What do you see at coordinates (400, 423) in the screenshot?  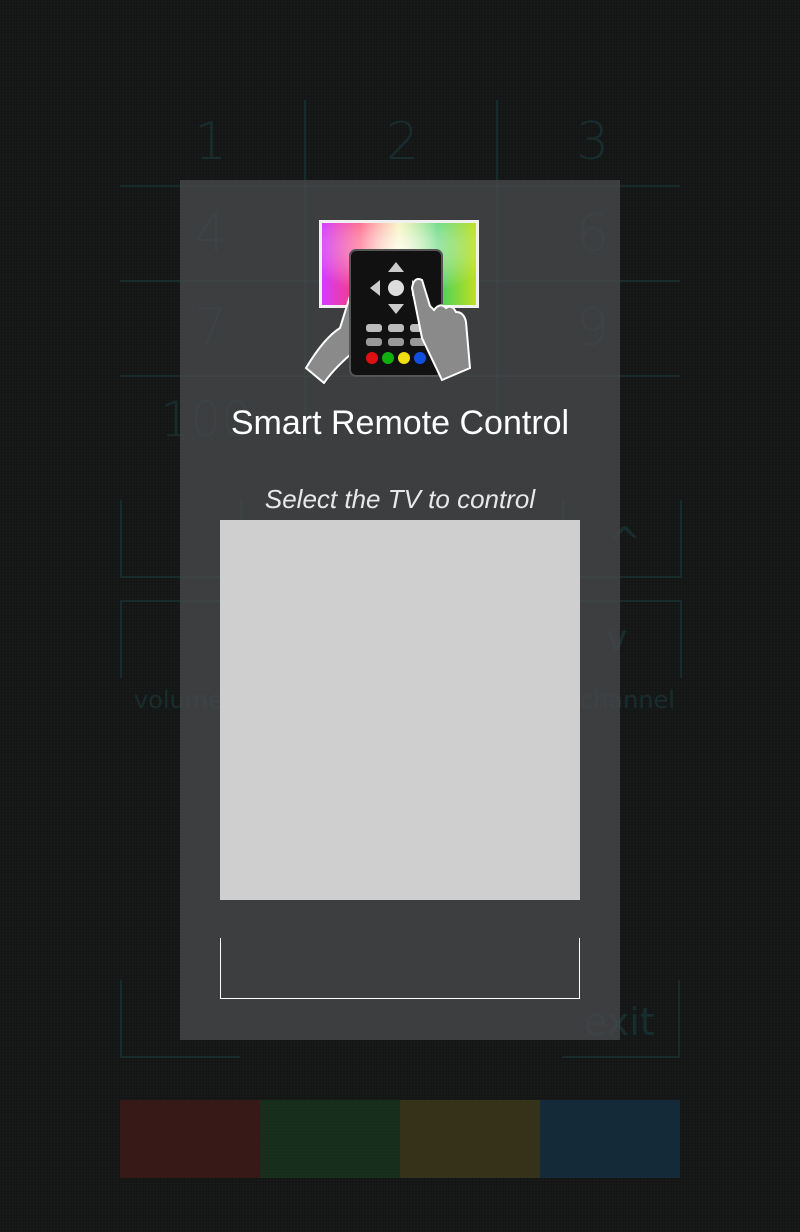 I see `dialog-title: Smart Remote Control` at bounding box center [400, 423].